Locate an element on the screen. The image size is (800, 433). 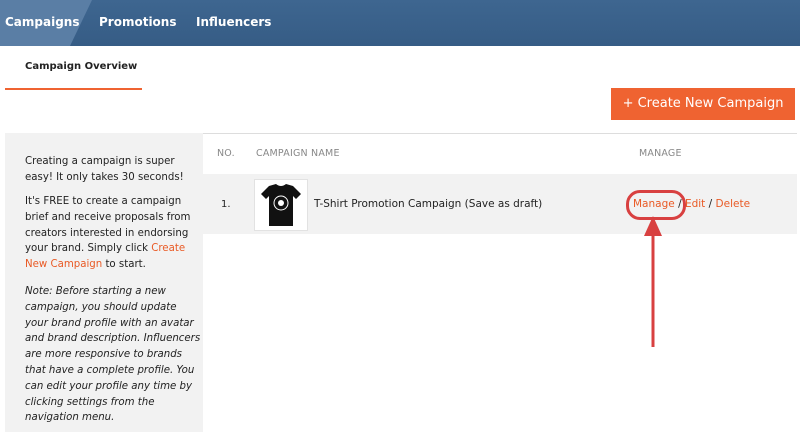
tab-campaigns-label: Campaigns is located at coordinates (42, 22).